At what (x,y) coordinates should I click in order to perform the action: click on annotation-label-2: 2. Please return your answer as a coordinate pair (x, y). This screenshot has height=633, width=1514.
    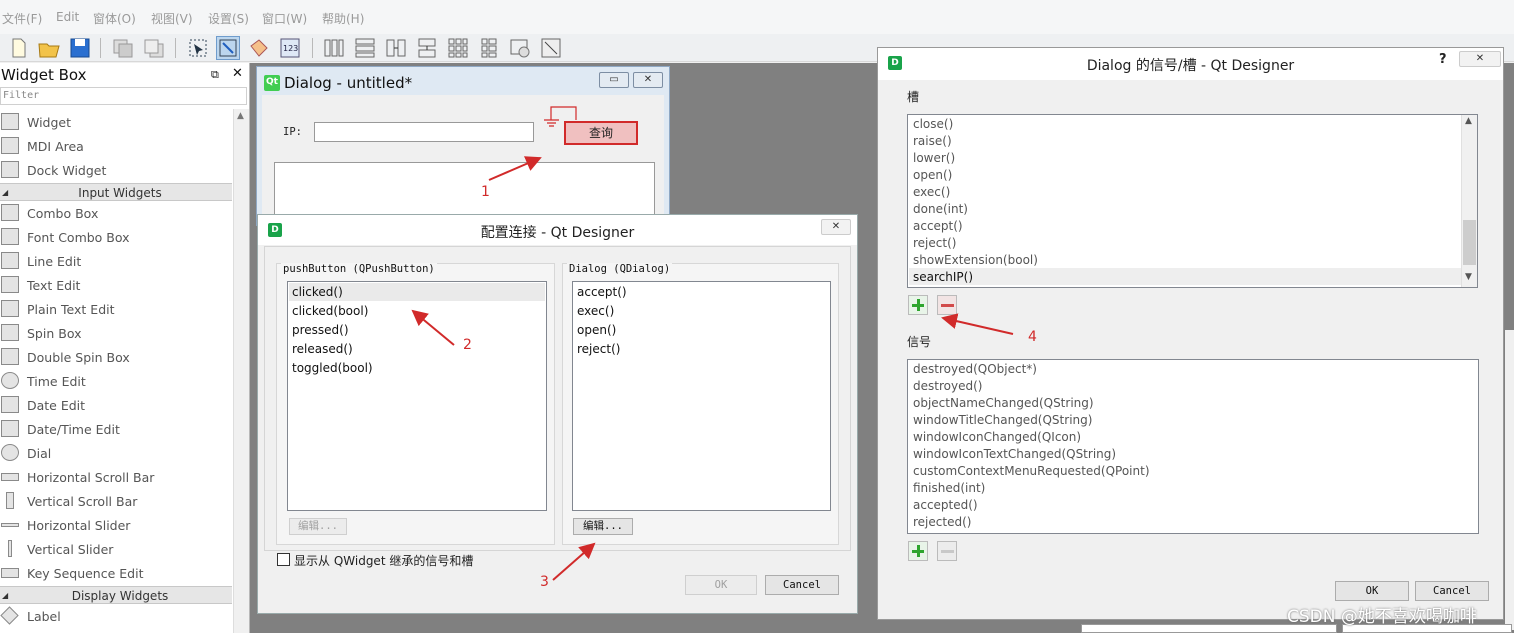
    Looking at the image, I should click on (467, 345).